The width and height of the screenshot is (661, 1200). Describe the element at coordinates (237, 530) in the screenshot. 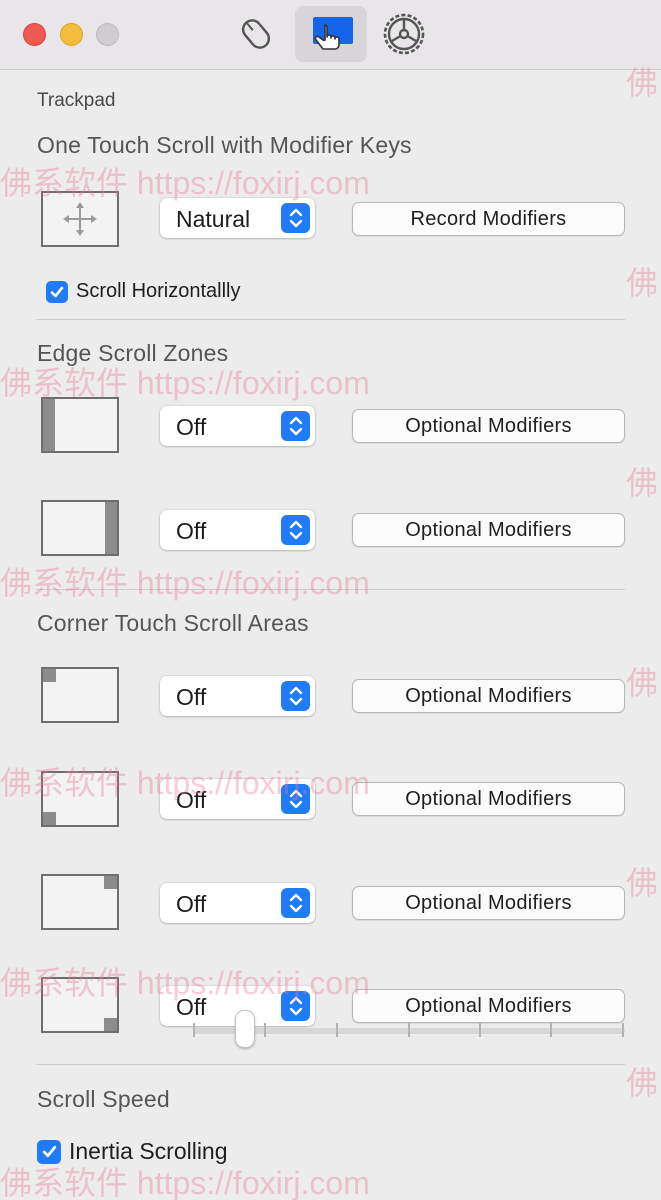

I see `edge-zone-right-select: Off` at that location.